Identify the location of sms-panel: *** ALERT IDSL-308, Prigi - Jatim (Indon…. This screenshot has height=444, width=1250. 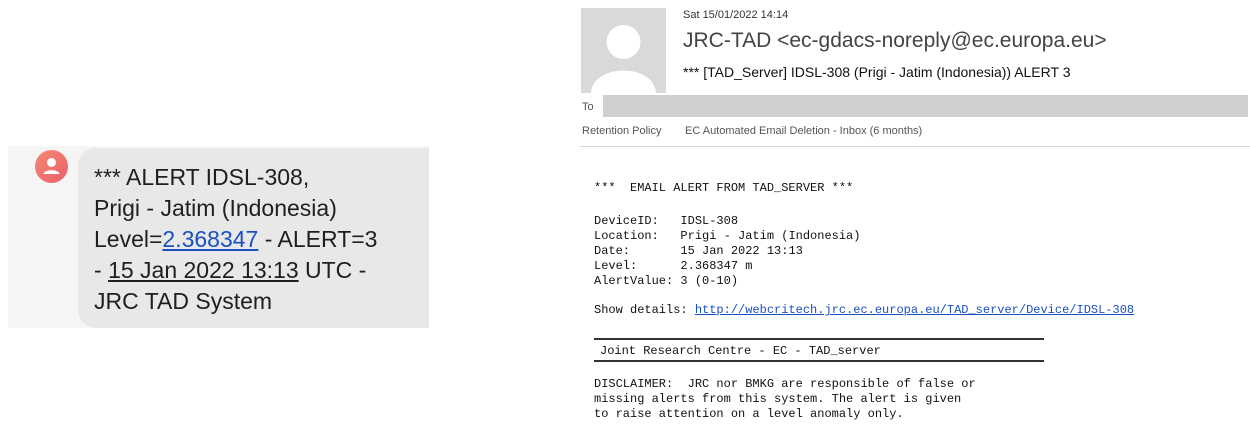
(218, 237).